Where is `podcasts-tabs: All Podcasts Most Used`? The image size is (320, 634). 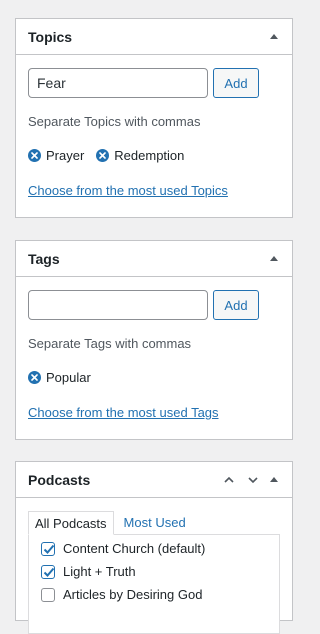 podcasts-tabs: All Podcasts Most Used is located at coordinates (160, 523).